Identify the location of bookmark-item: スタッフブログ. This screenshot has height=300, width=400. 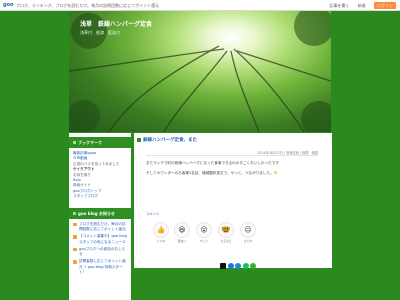
(100, 196).